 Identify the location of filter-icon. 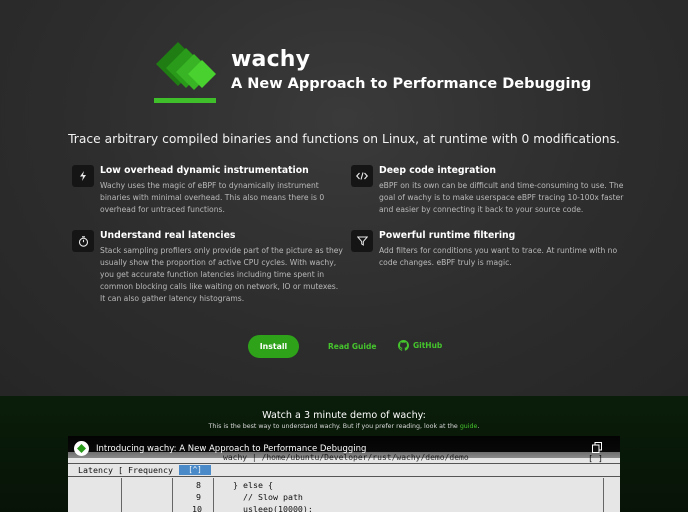
(362, 241).